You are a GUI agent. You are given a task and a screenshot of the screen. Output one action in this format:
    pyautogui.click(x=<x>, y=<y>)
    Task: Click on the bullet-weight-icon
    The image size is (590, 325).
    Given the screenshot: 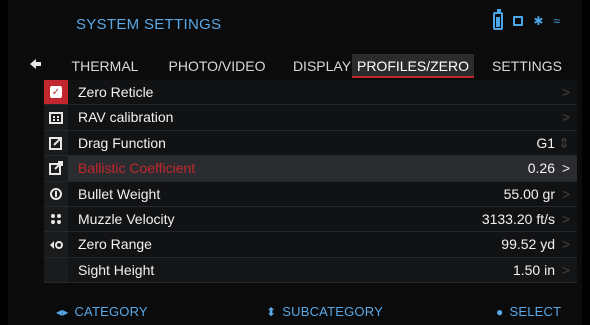 What is the action you would take?
    pyautogui.click(x=56, y=193)
    